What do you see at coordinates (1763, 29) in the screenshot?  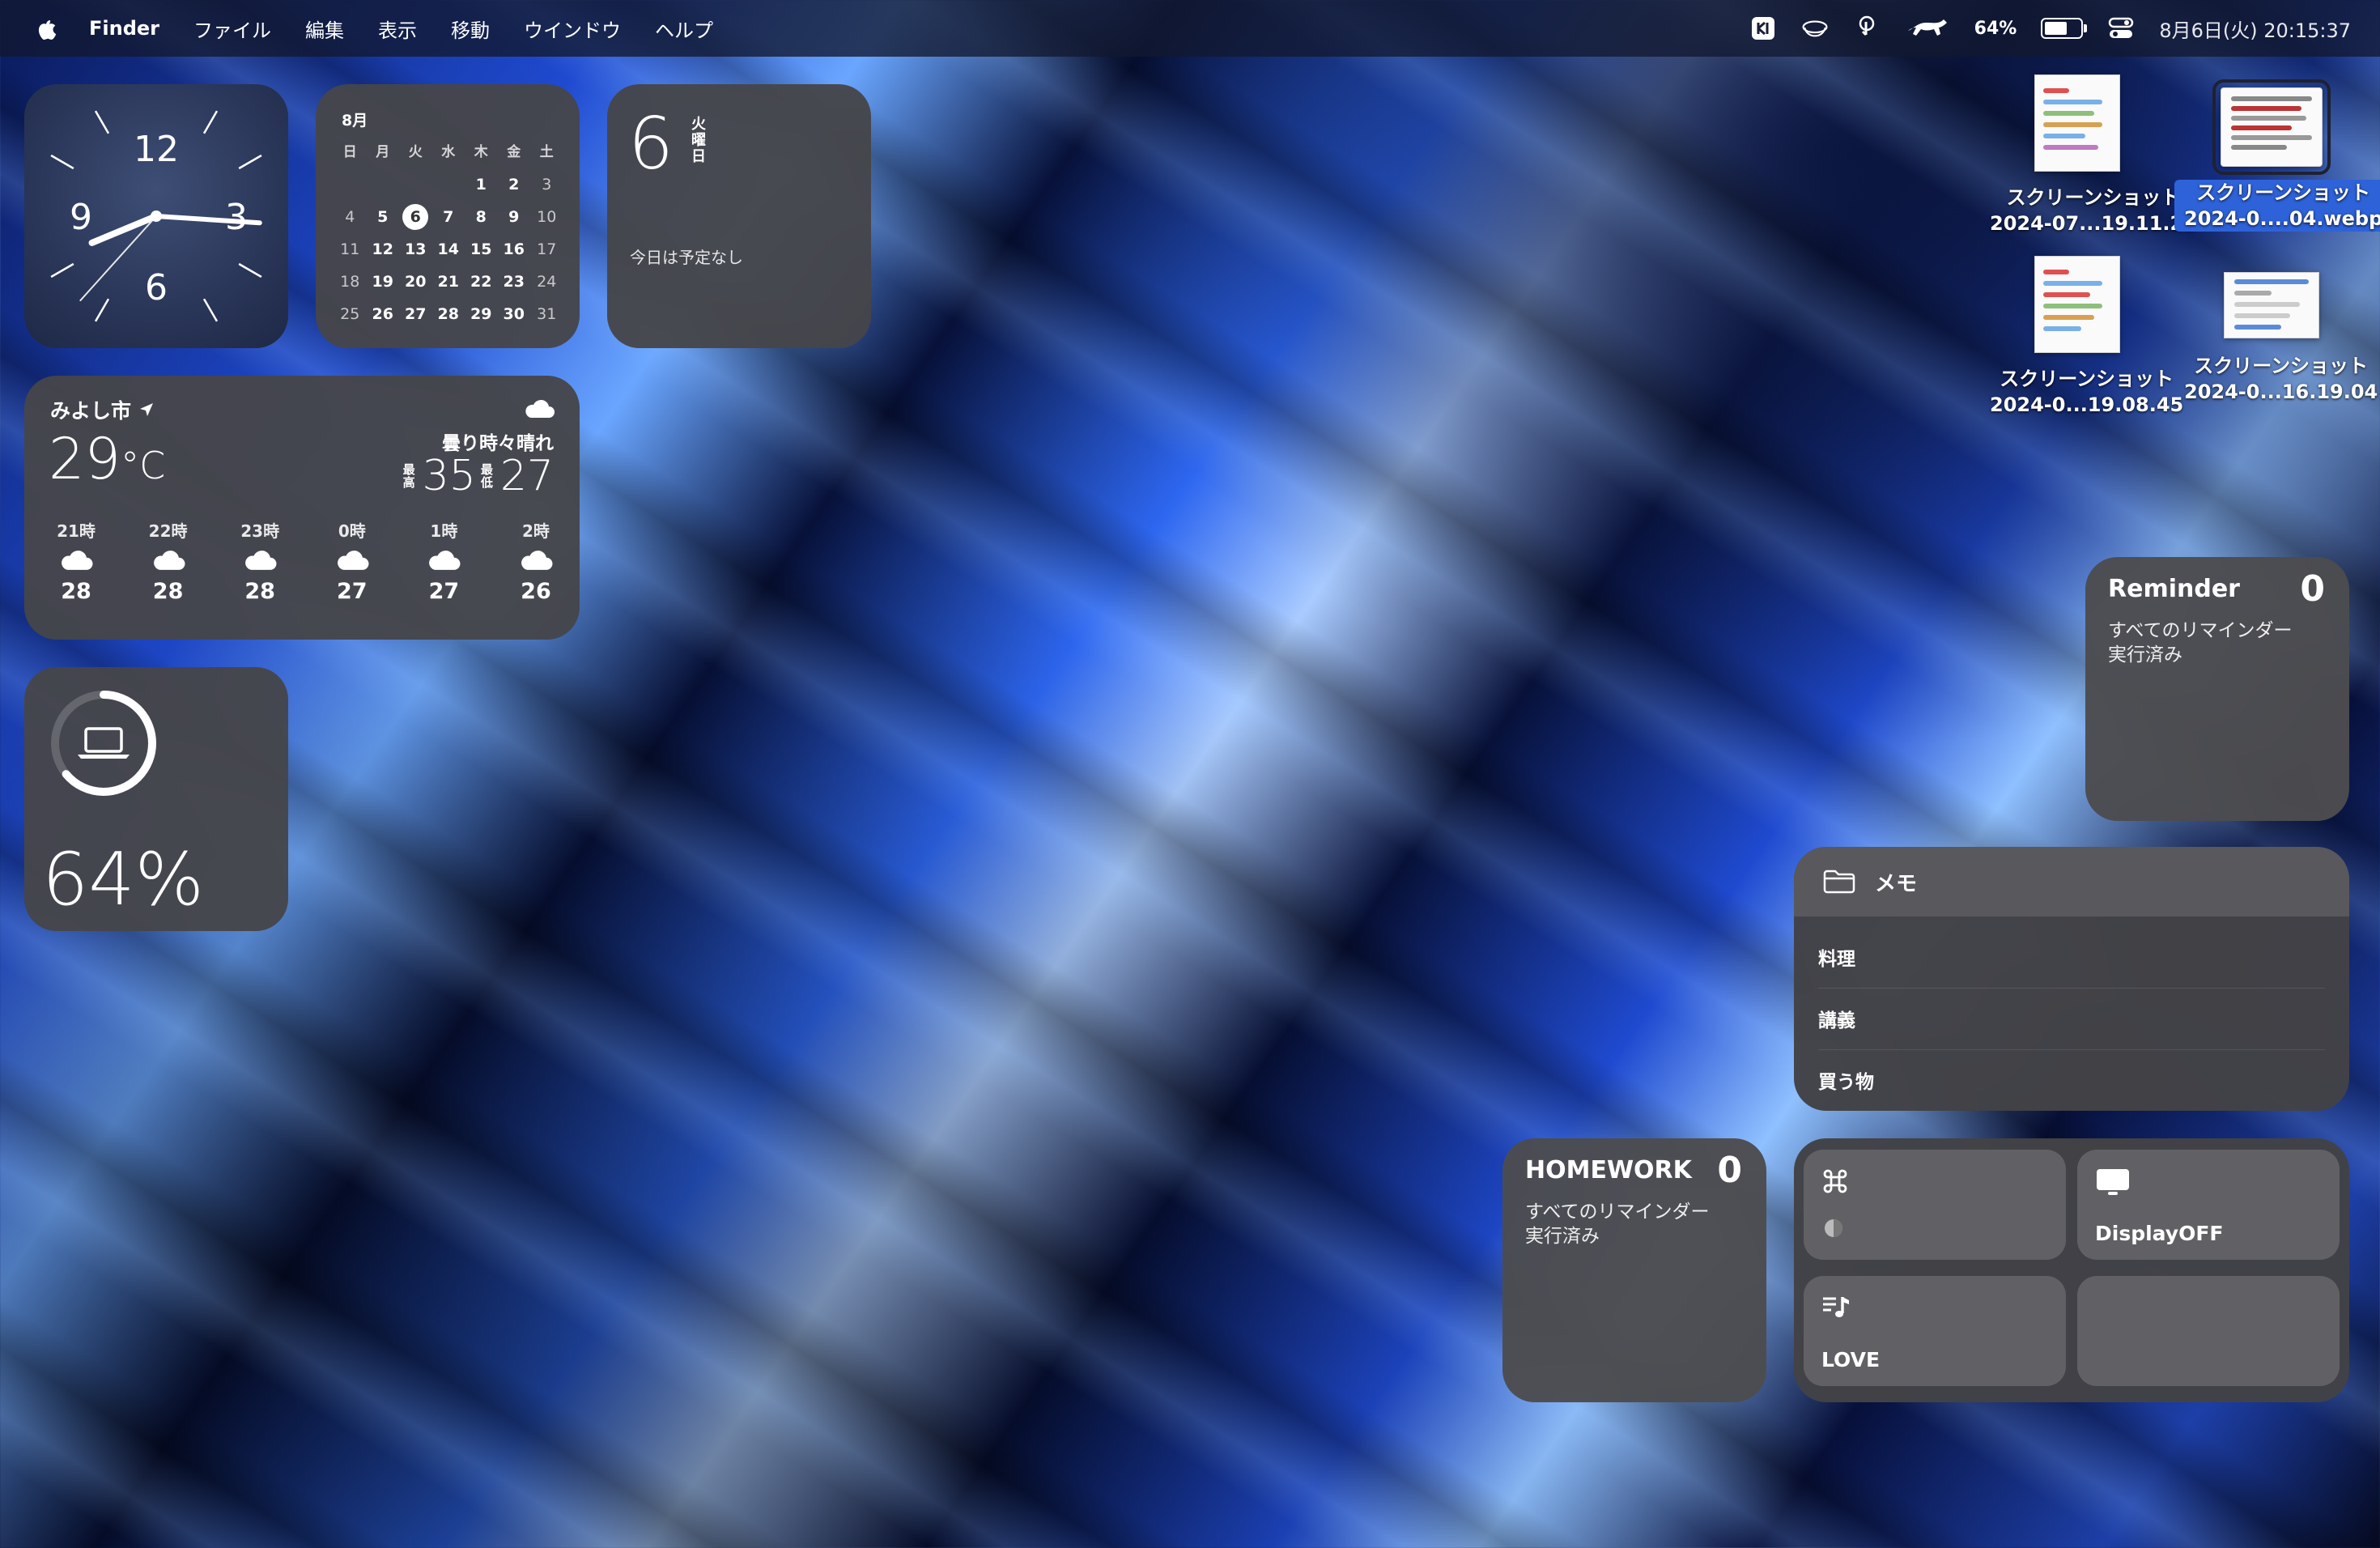 I see `k-app-icon` at bounding box center [1763, 29].